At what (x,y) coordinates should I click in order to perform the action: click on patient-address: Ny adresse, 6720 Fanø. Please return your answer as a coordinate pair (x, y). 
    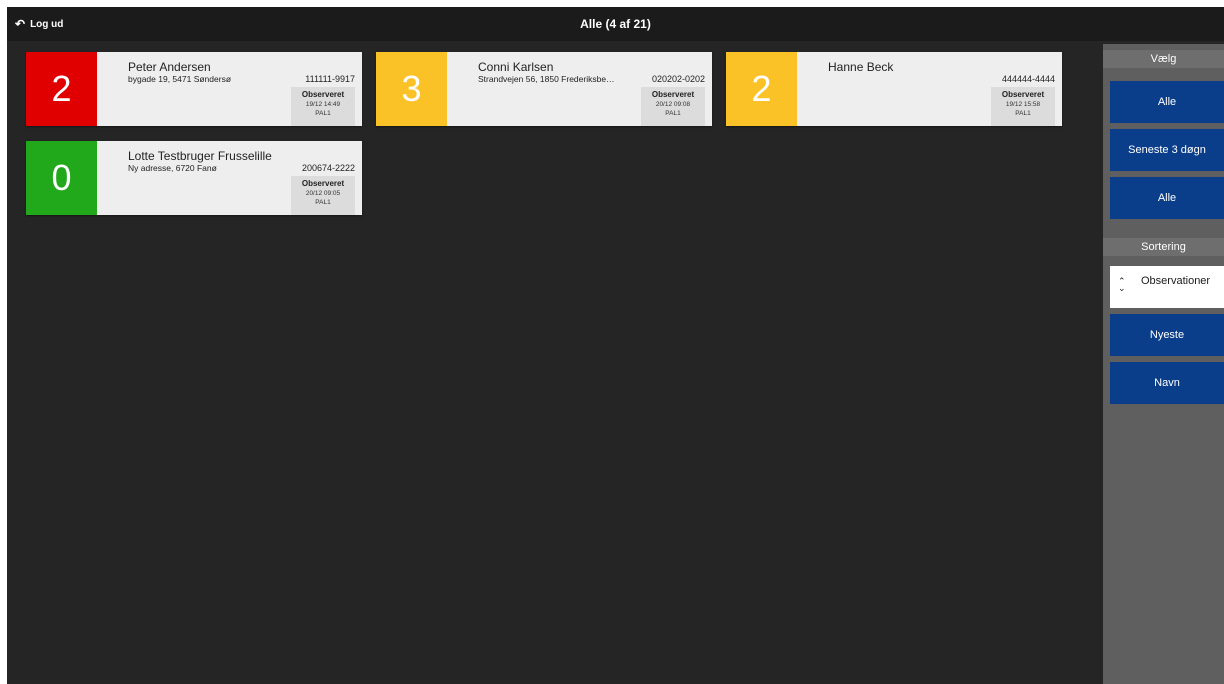
    Looking at the image, I should click on (172, 168).